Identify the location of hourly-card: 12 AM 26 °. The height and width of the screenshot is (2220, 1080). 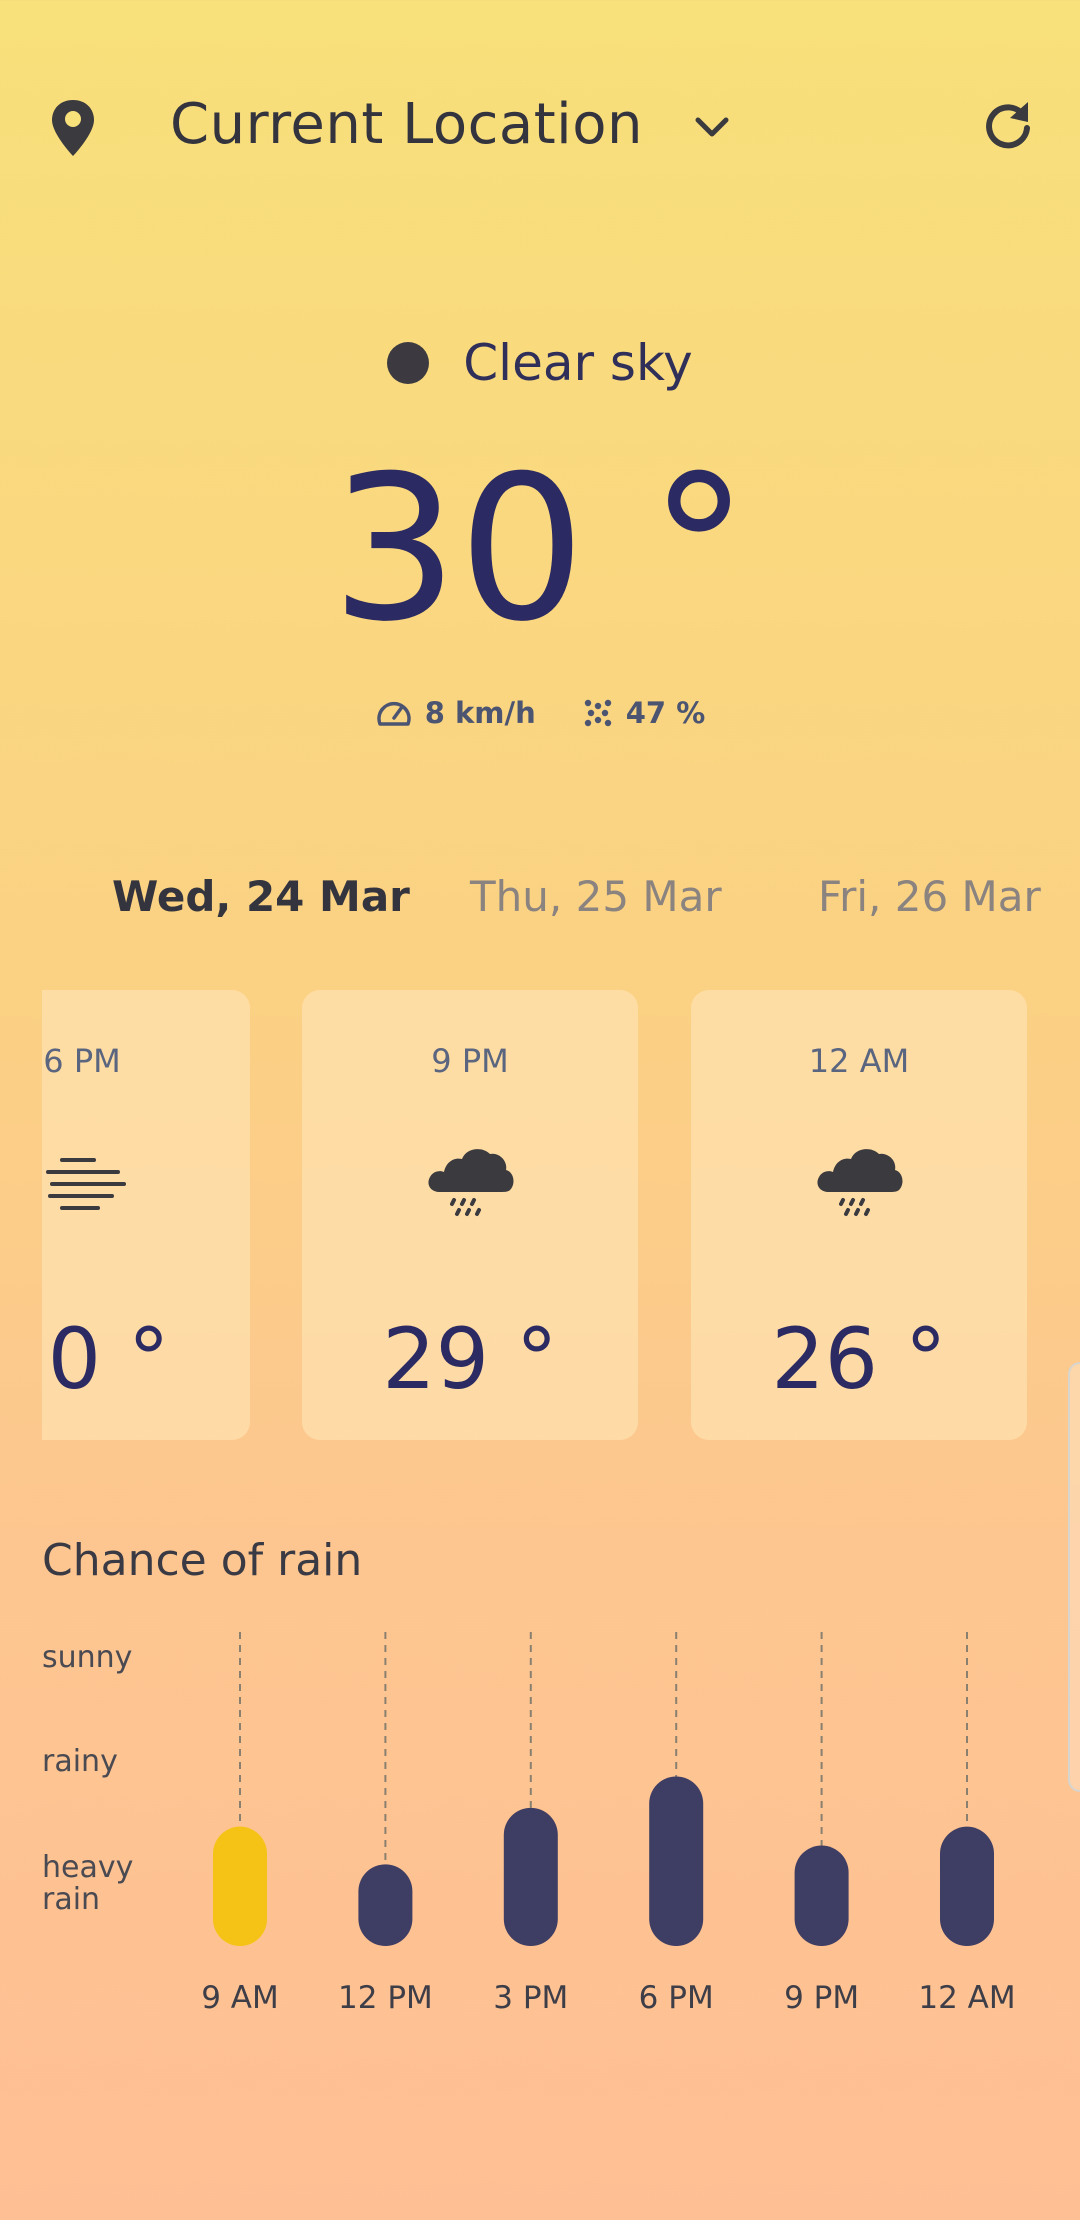
(859, 1215).